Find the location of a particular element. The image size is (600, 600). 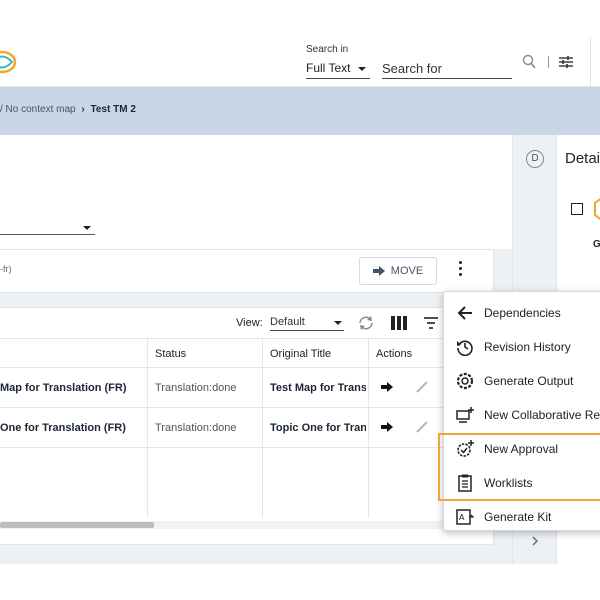

move-button: MOVE is located at coordinates (398, 271).